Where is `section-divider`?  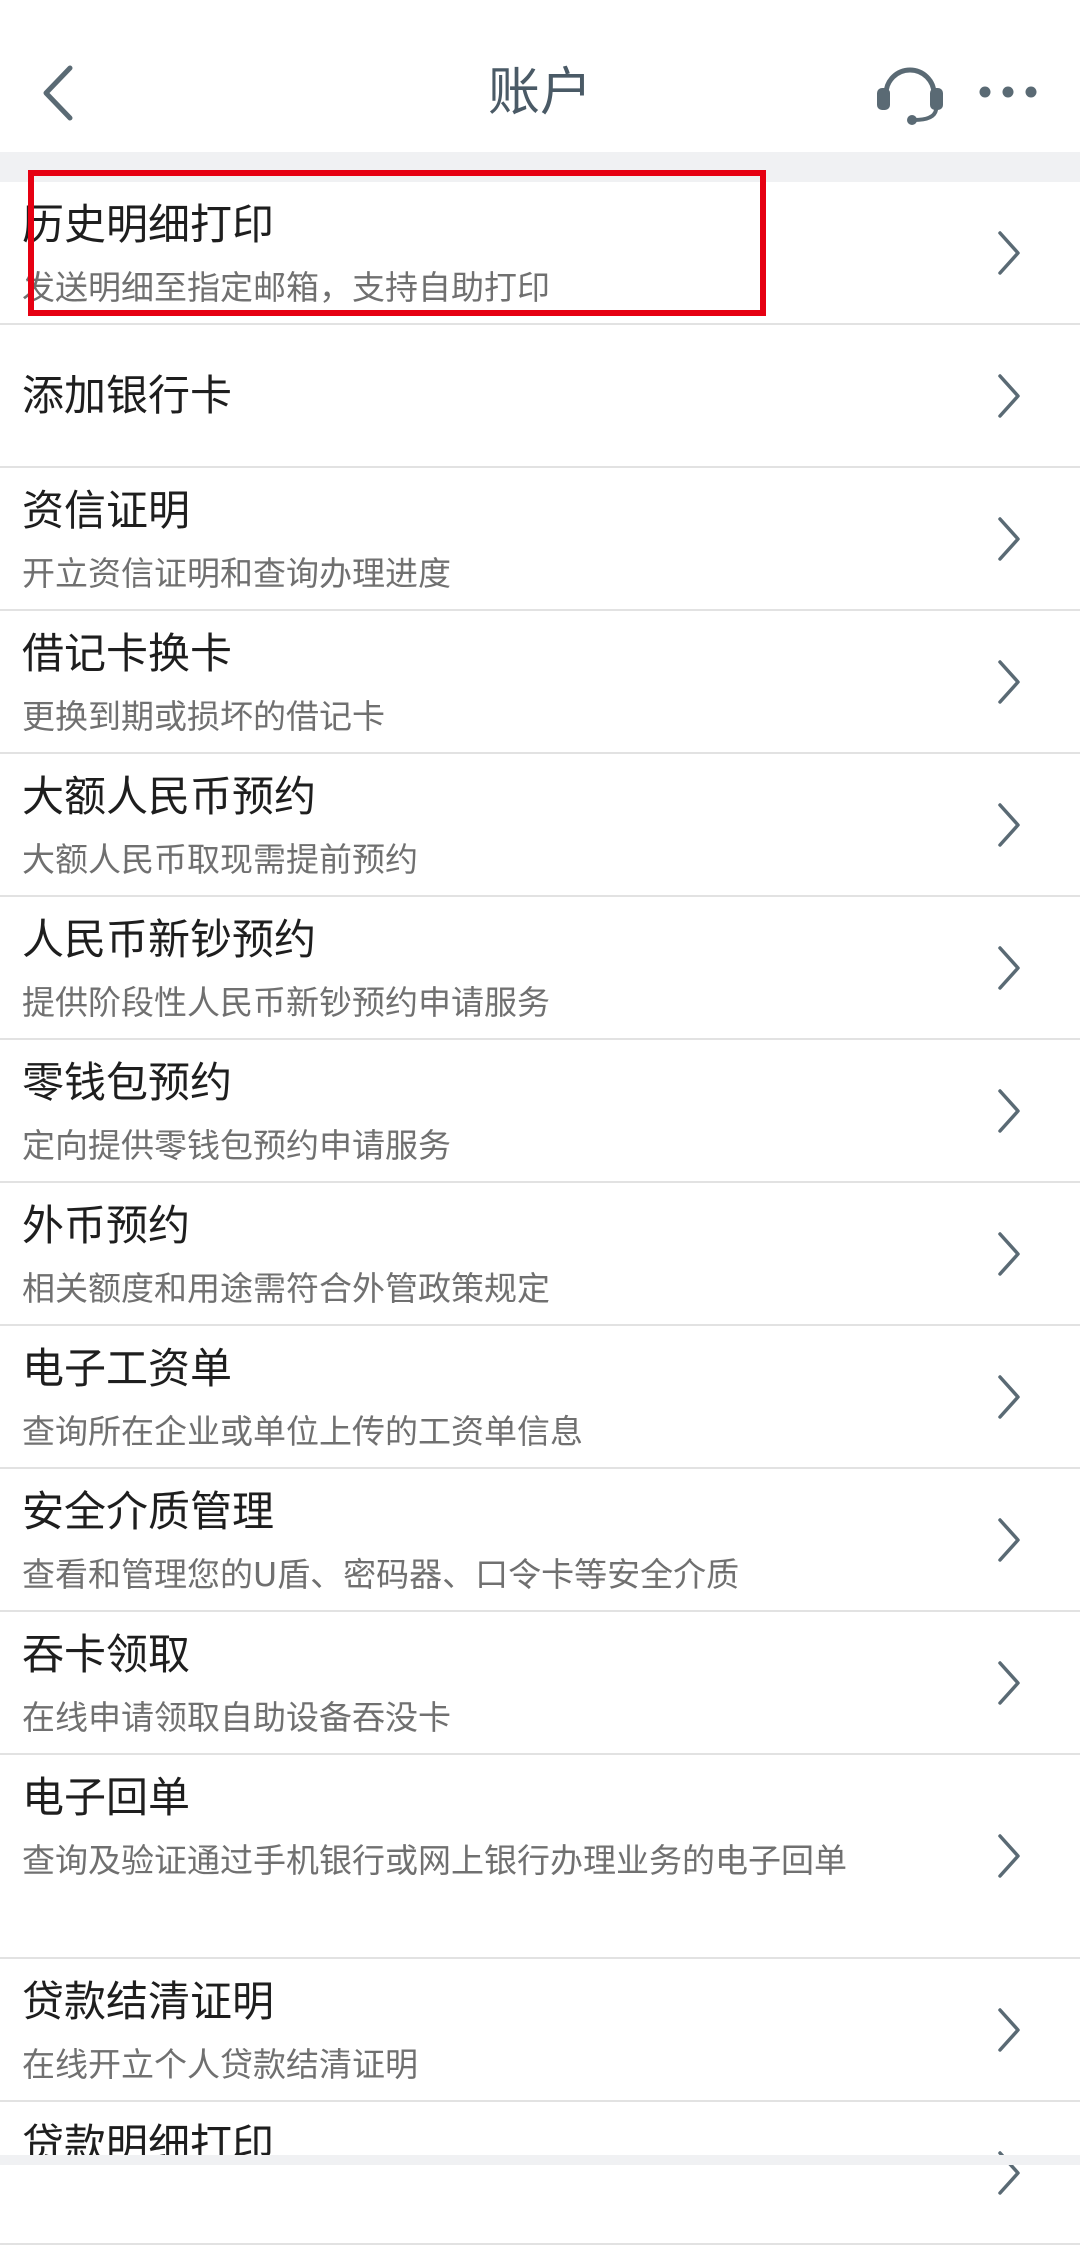 section-divider is located at coordinates (540, 167).